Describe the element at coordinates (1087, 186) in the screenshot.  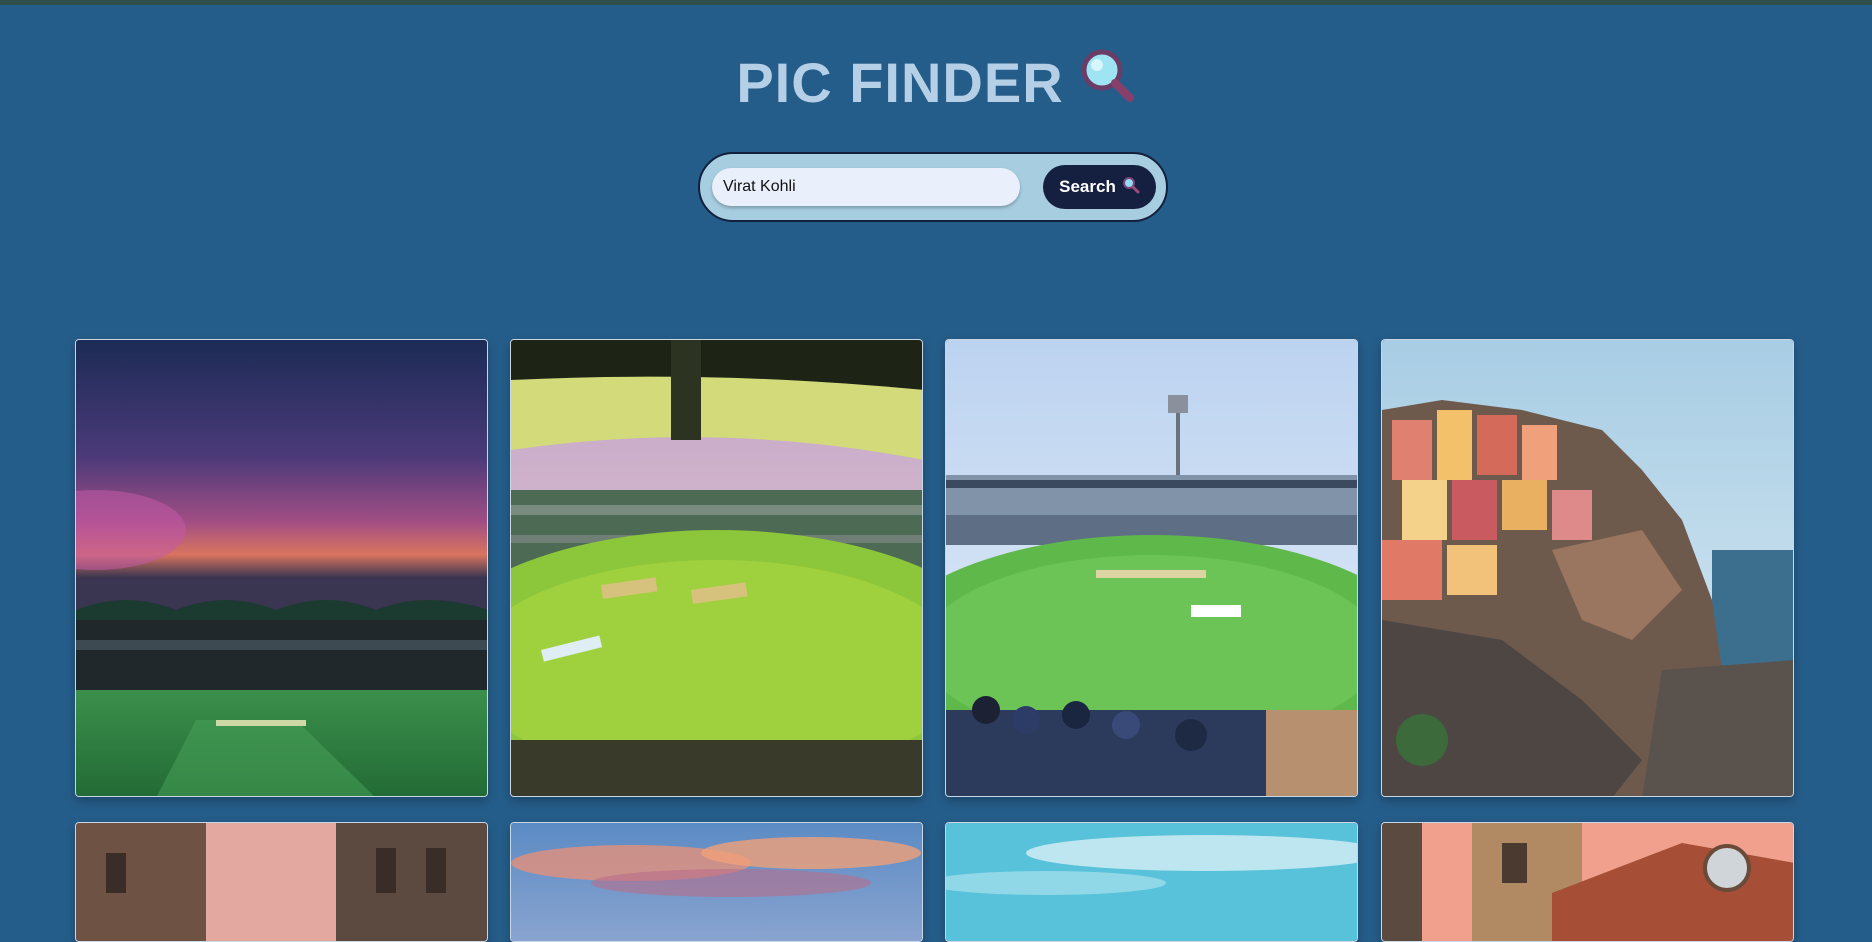
I see `search-button-label: Search` at that location.